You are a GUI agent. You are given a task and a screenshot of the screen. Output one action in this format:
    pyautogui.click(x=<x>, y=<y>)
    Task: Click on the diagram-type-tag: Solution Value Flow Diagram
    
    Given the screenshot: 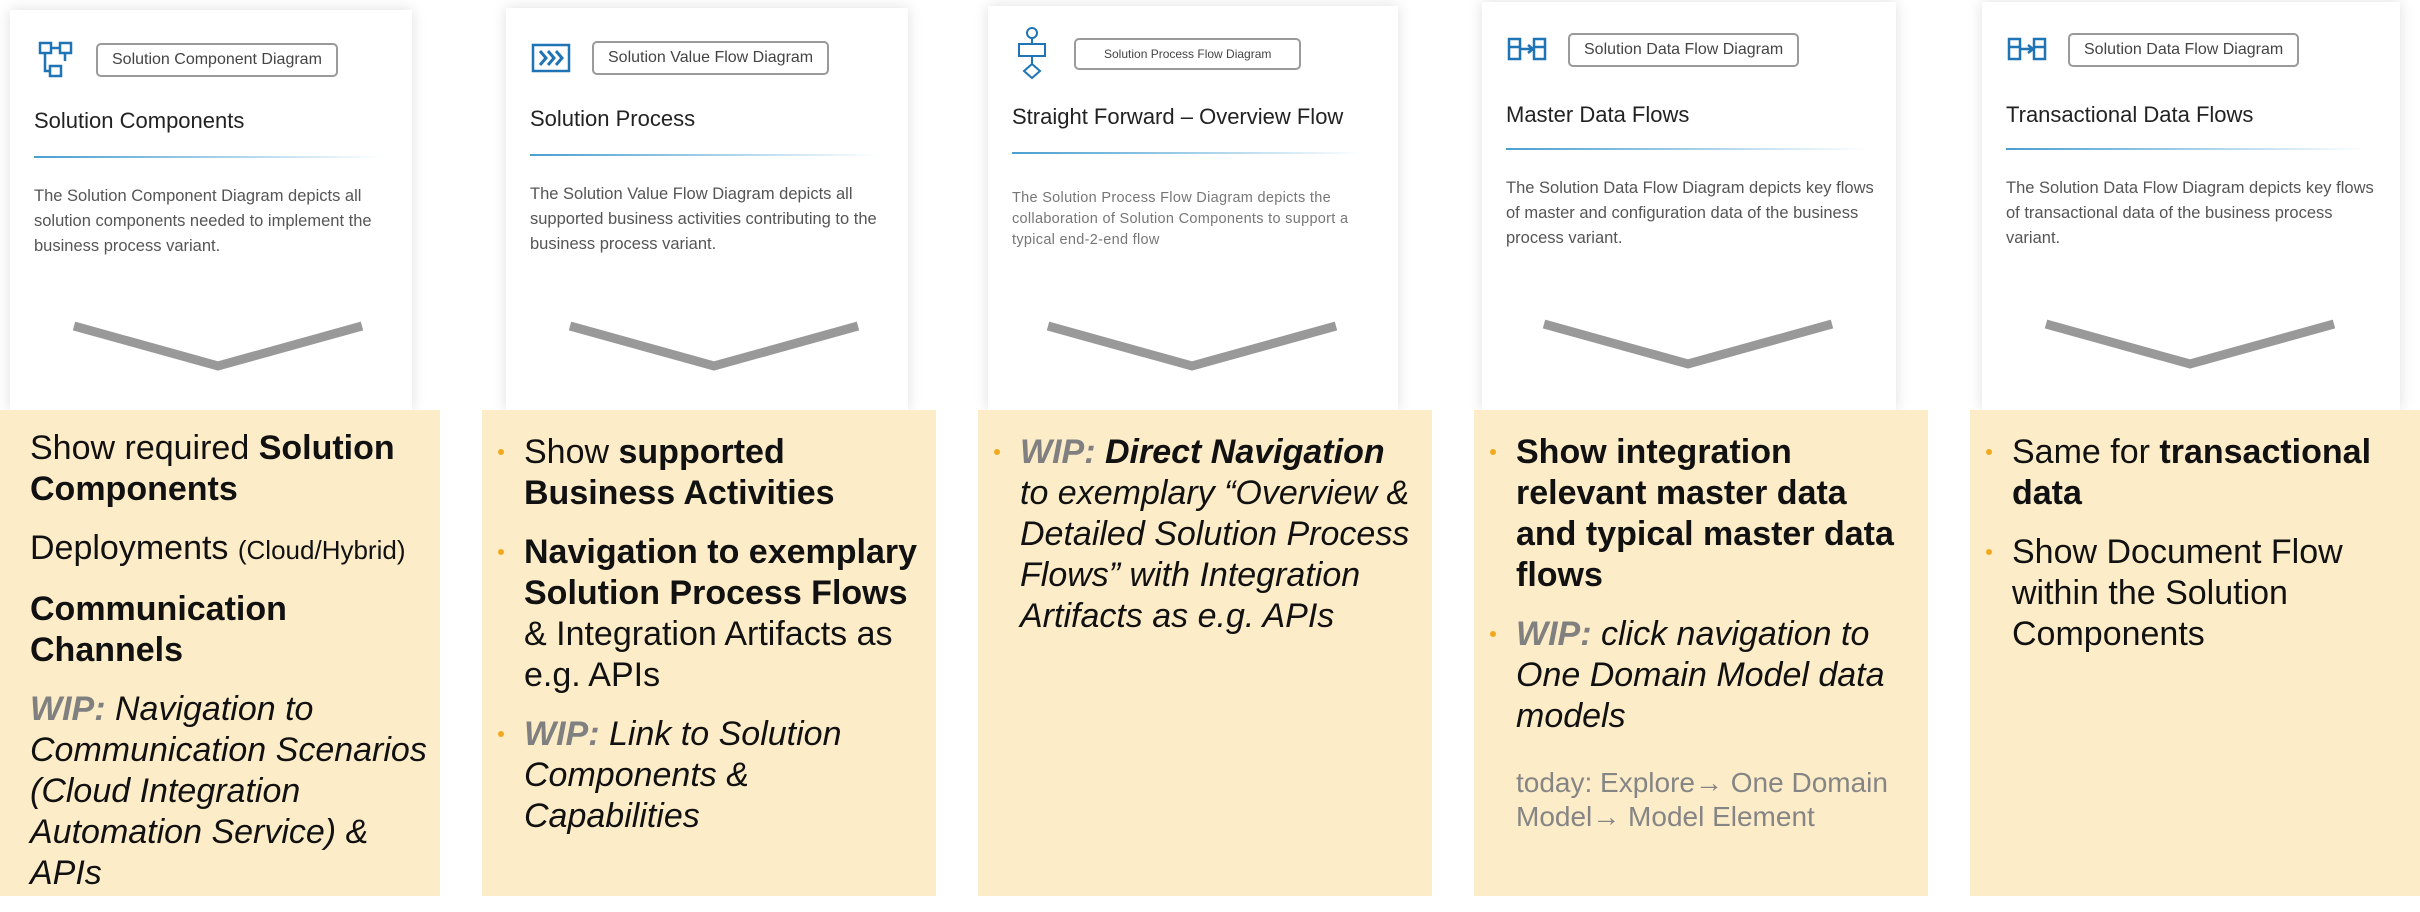 What is the action you would take?
    pyautogui.click(x=711, y=58)
    